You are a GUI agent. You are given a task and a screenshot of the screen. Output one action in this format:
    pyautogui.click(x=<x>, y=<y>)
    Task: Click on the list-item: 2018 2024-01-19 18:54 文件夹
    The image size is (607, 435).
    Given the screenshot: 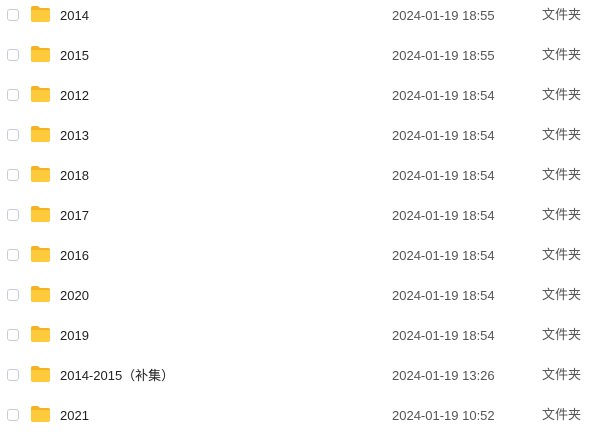 What is the action you would take?
    pyautogui.click(x=303, y=176)
    